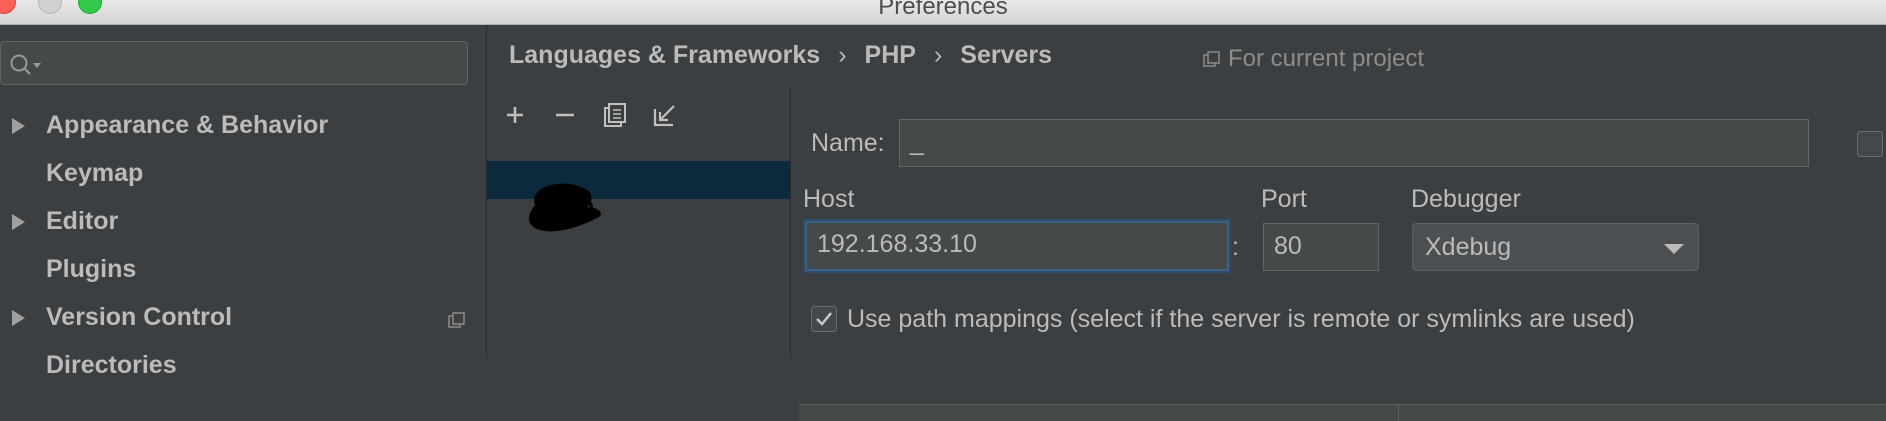 Image resolution: width=1886 pixels, height=421 pixels. Describe the element at coordinates (1006, 55) in the screenshot. I see `breadcrumb-servers: Servers` at that location.